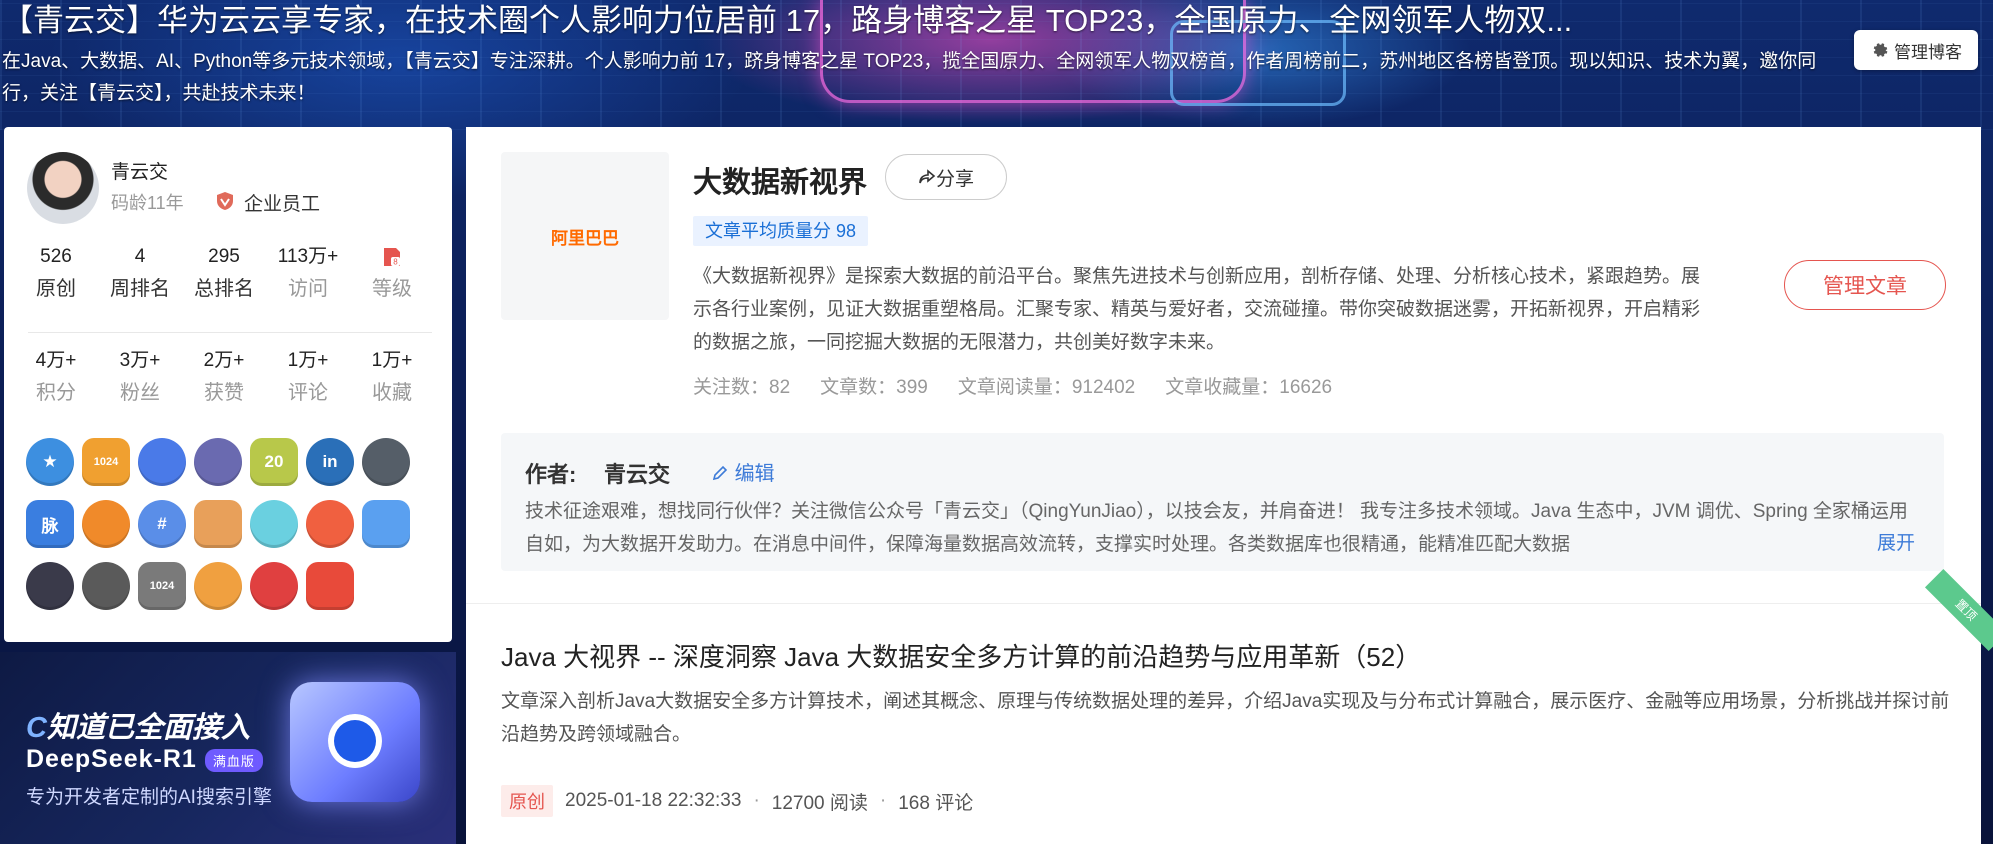 This screenshot has width=1993, height=844. What do you see at coordinates (720, 473) in the screenshot?
I see `edit-icon` at bounding box center [720, 473].